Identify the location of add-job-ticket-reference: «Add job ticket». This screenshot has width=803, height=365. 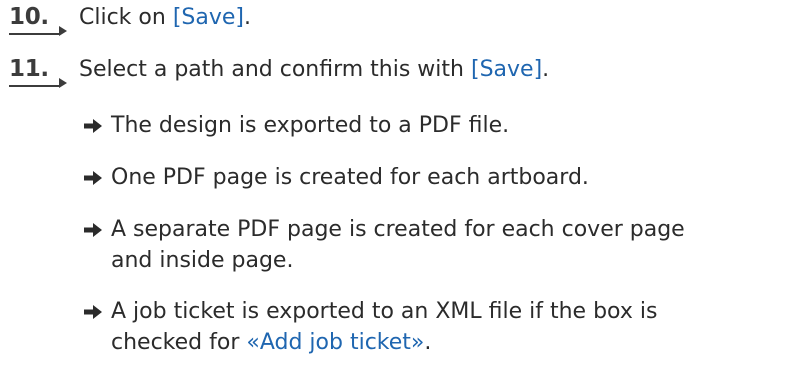
(335, 342).